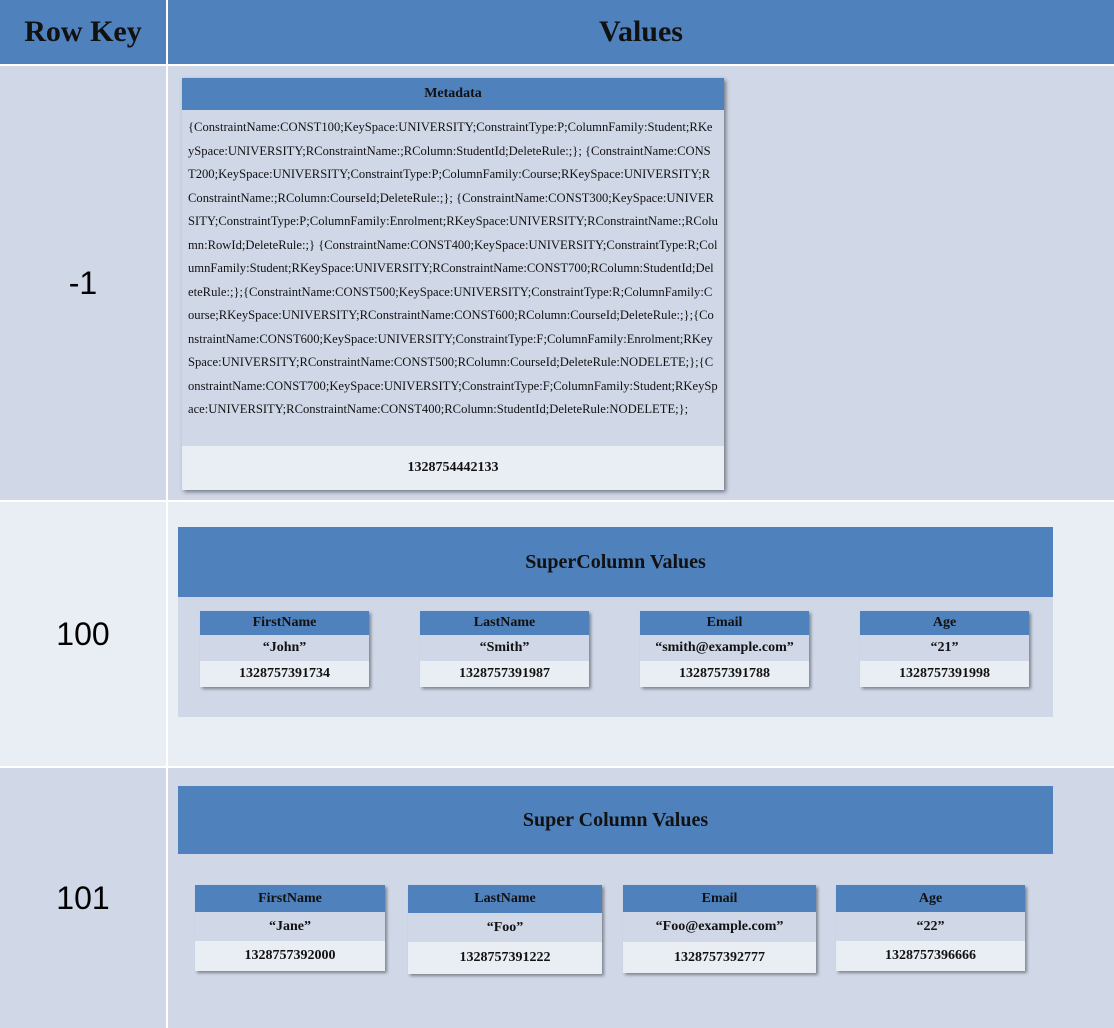 This screenshot has height=1028, width=1114. Describe the element at coordinates (453, 468) in the screenshot. I see `metadata-timestamp: 1328754442133` at that location.